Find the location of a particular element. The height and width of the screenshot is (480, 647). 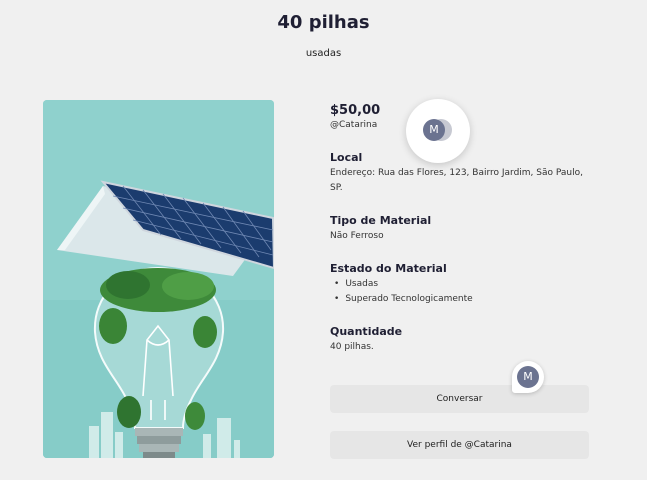

seller-avatar: M is located at coordinates (438, 131).